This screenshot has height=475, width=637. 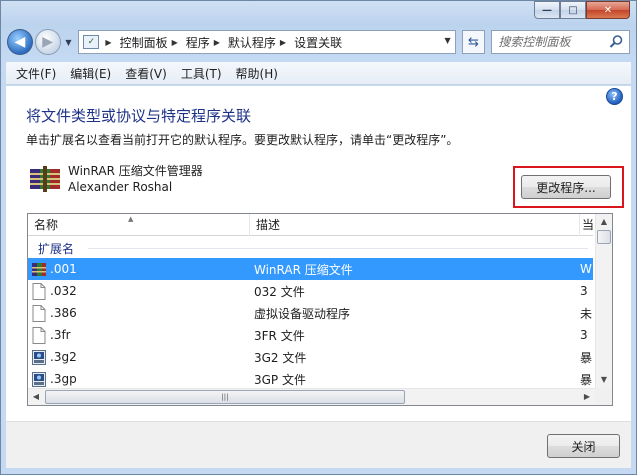 I want to click on description-cell: 032 文件, so click(x=279, y=291).